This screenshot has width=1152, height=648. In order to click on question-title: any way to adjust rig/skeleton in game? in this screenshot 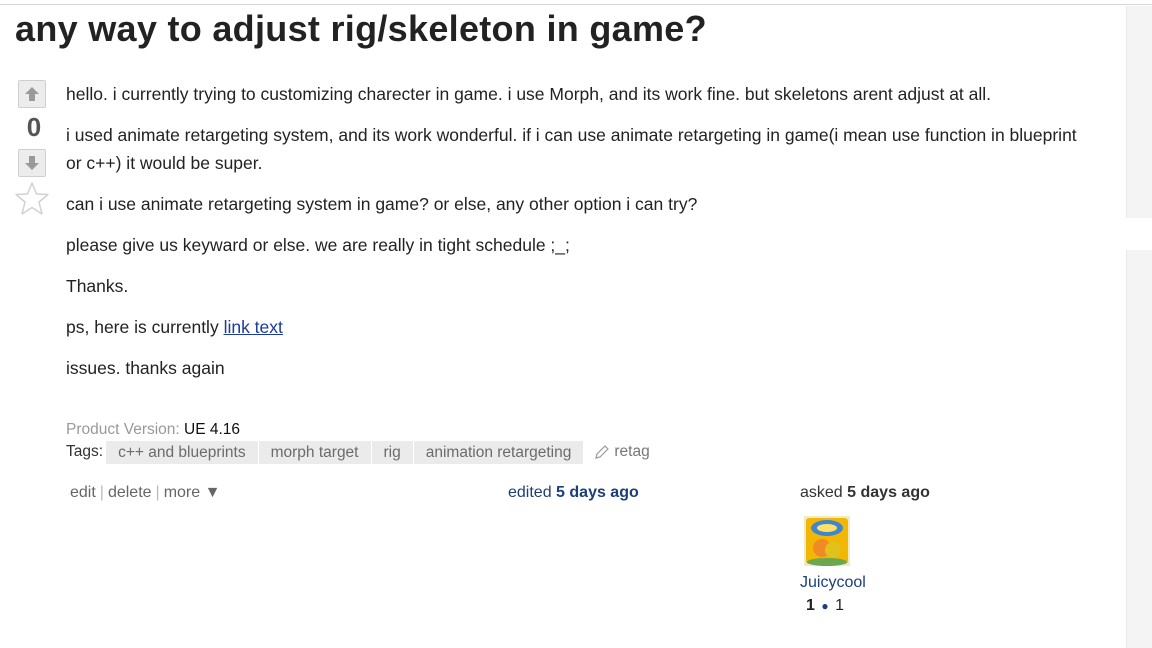, I will do `click(361, 28)`.